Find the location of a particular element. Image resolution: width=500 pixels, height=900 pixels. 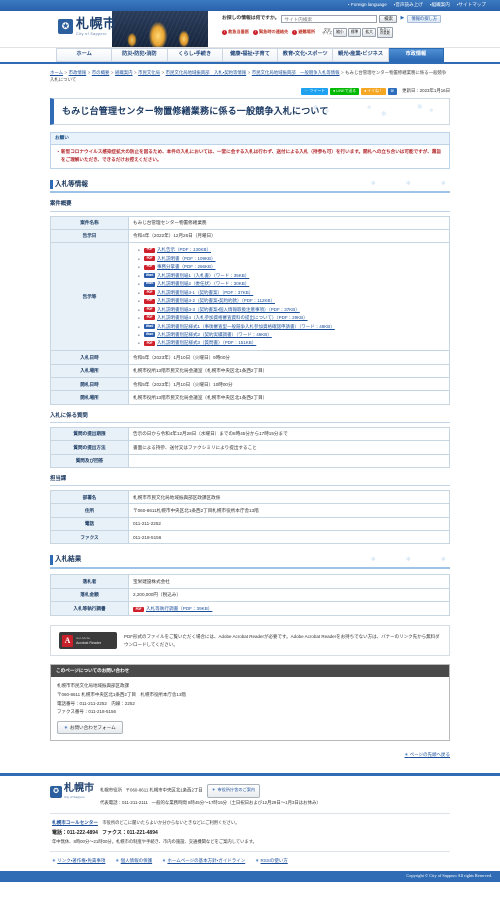

color-change-label-line2: の変更 is located at coordinates (384, 33).